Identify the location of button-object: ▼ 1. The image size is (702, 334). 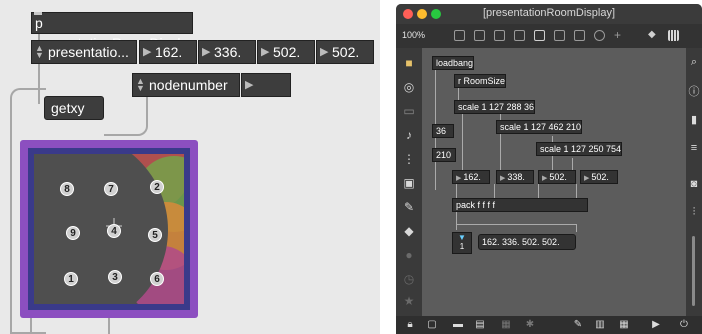
(462, 243).